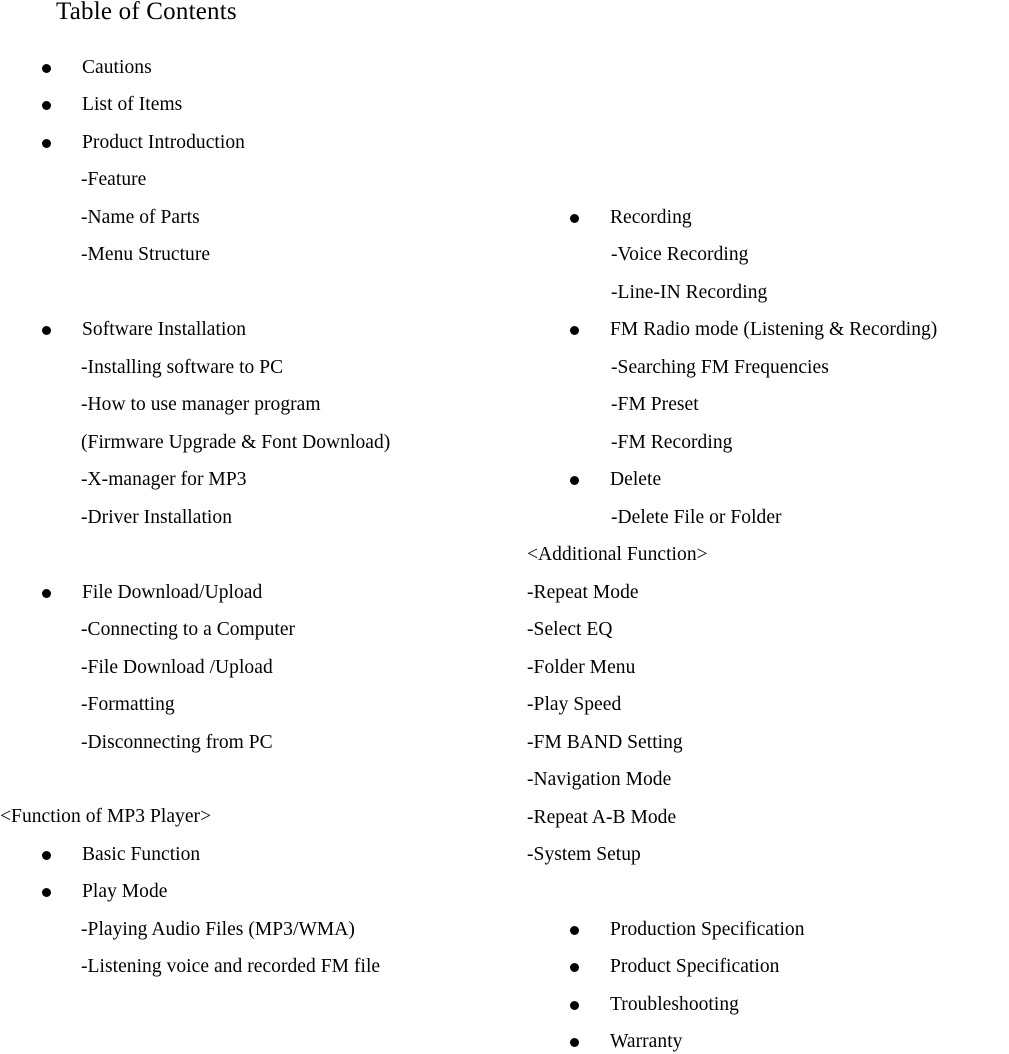 The width and height of the screenshot is (1009, 1054). I want to click on toc-subentry-x-manager-for-mp3: -X-manager for MP3, so click(164, 480).